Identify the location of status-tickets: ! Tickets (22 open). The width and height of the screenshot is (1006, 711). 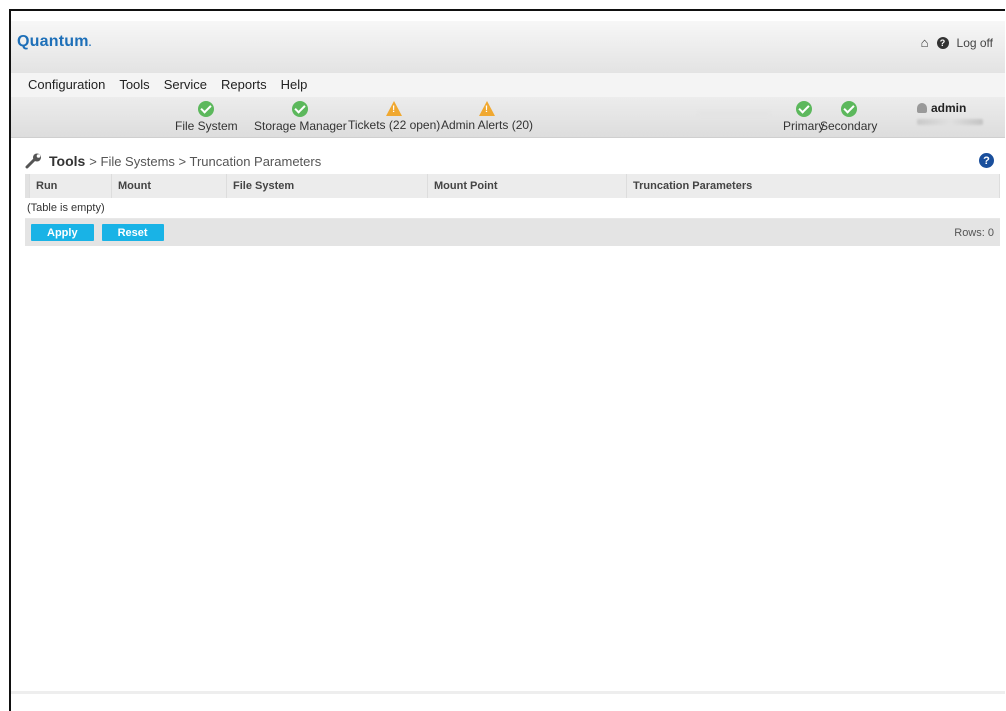
(394, 116).